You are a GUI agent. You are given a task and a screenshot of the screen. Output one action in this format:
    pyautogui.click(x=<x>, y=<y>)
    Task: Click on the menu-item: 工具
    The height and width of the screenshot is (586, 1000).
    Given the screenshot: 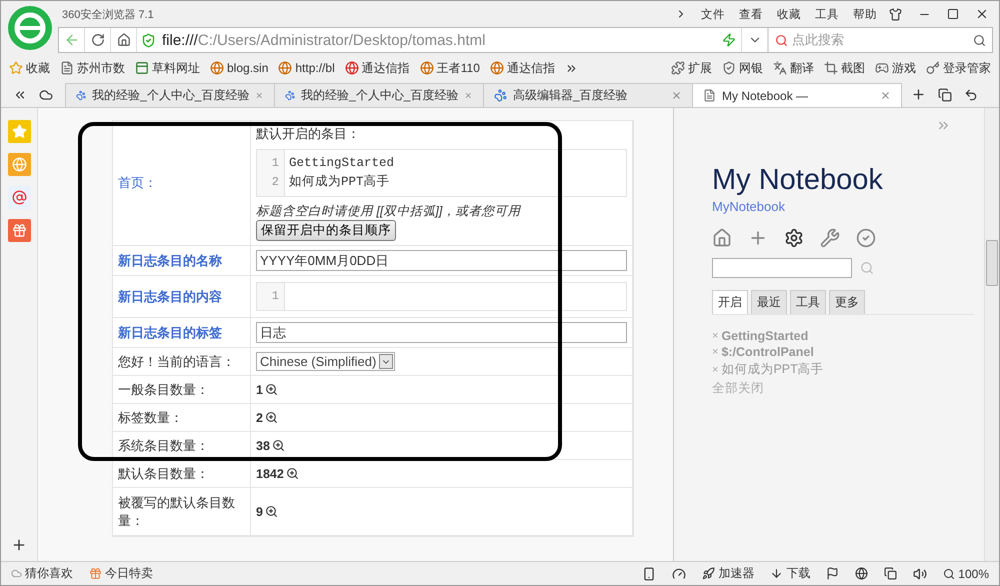 What is the action you would take?
    pyautogui.click(x=827, y=14)
    